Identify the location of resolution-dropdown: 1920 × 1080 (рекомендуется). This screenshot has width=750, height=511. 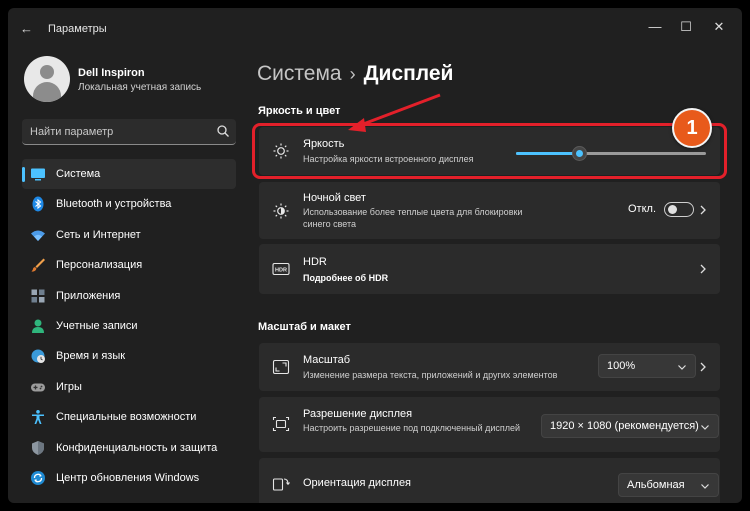
(630, 426).